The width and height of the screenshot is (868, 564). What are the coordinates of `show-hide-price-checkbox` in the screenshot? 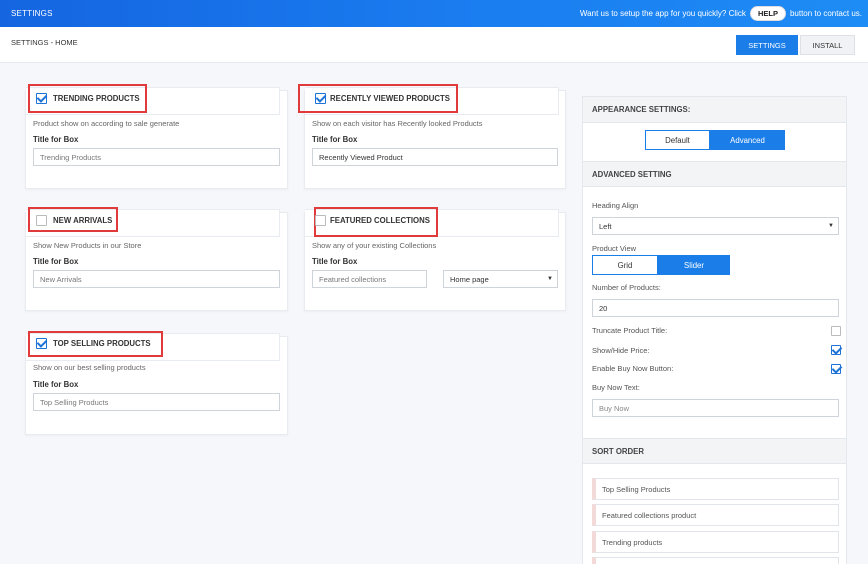 It's located at (836, 350).